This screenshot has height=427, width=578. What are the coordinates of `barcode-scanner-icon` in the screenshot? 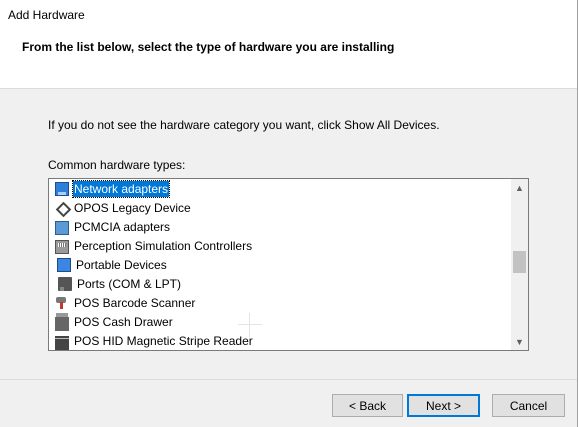 It's located at (62, 303).